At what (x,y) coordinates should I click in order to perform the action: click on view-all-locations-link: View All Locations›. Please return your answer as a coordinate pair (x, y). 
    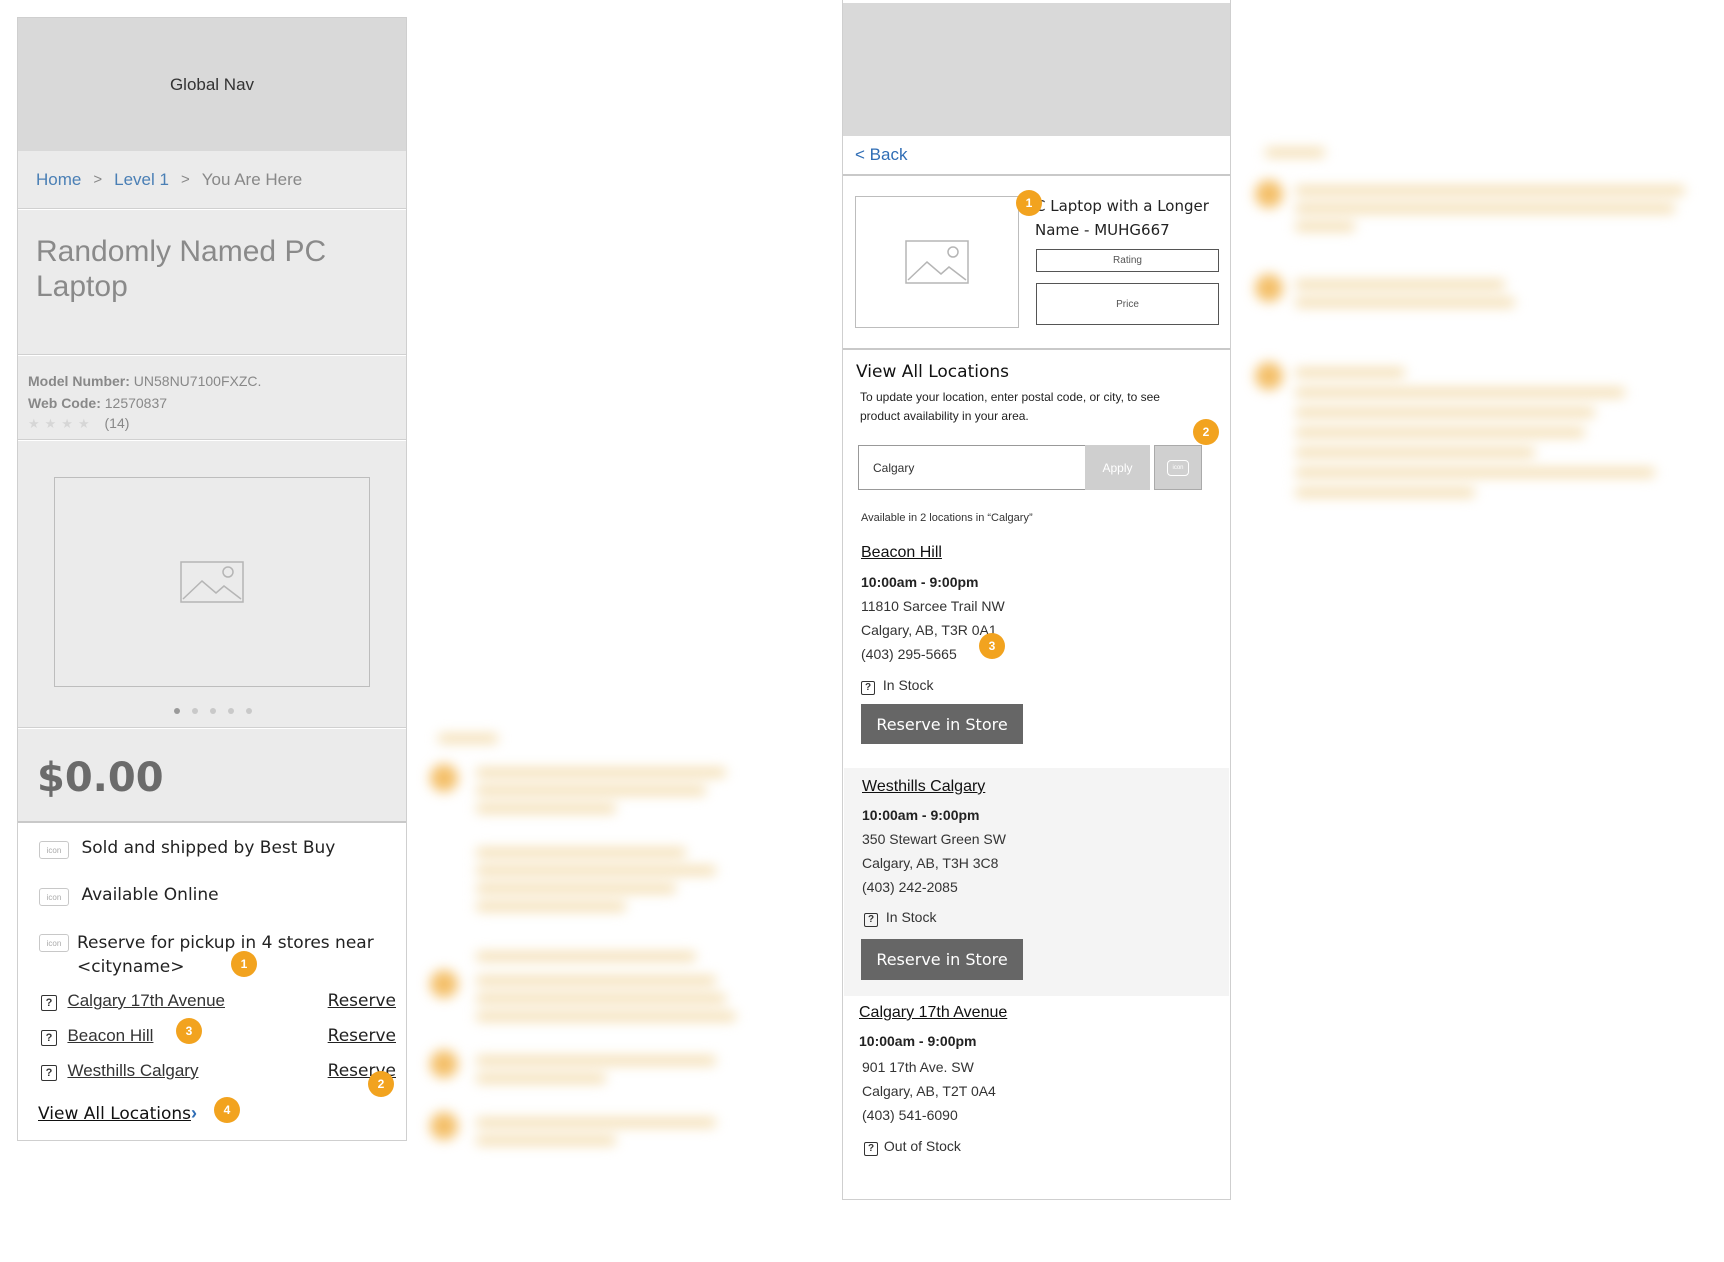
    Looking at the image, I should click on (117, 1113).